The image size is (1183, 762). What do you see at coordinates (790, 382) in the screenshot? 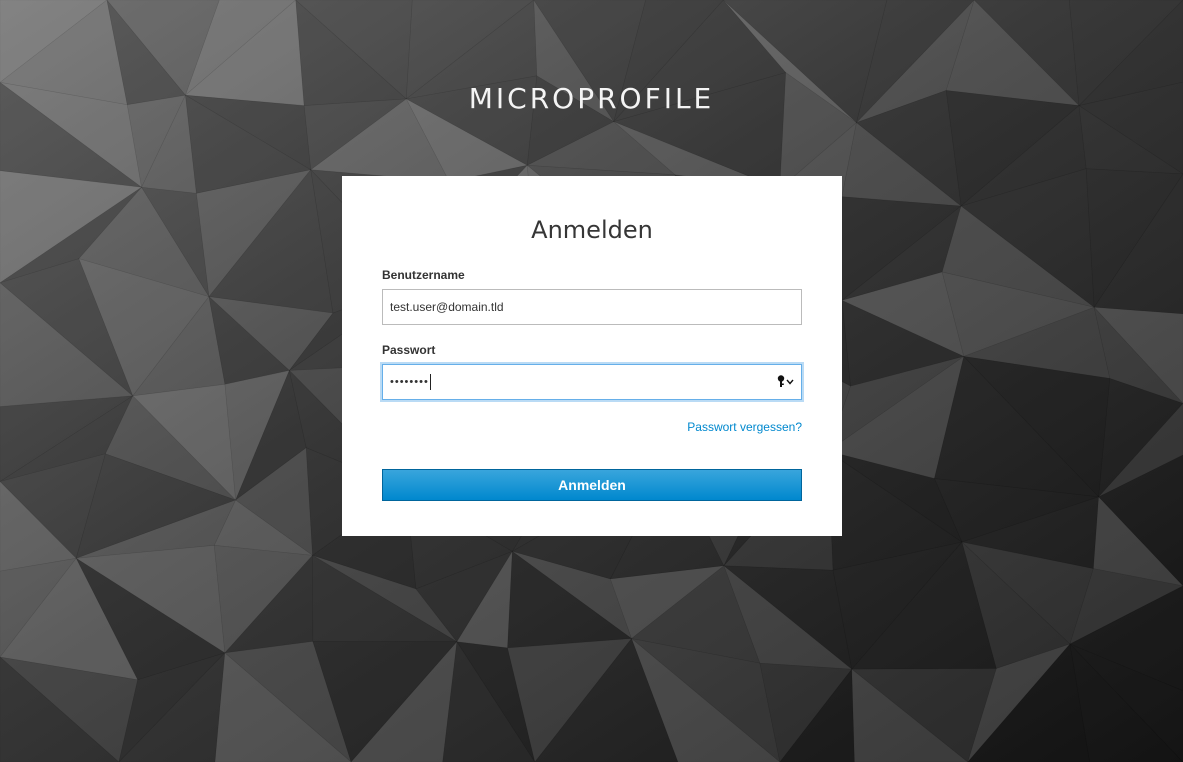
I see `chevron-down-icon` at bounding box center [790, 382].